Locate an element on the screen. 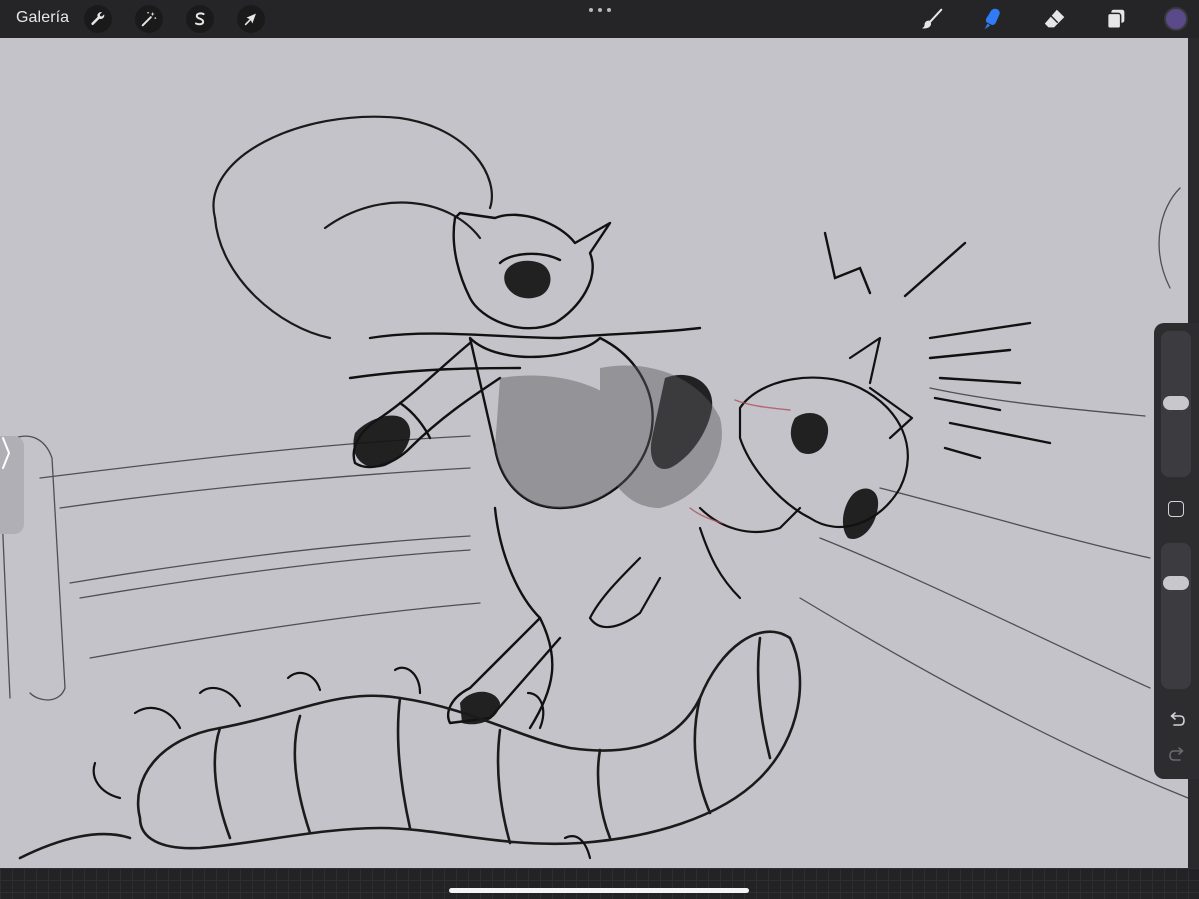  undo-button is located at coordinates (1177, 720).